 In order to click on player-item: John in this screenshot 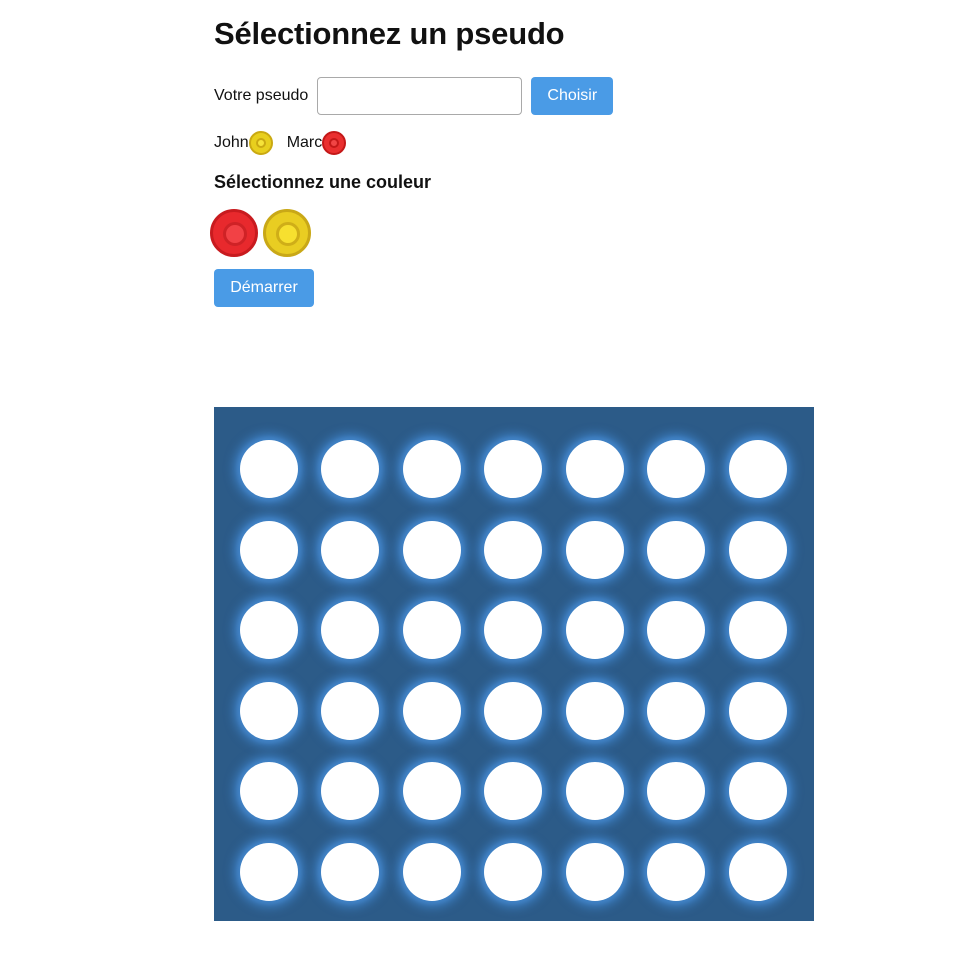, I will do `click(243, 143)`.